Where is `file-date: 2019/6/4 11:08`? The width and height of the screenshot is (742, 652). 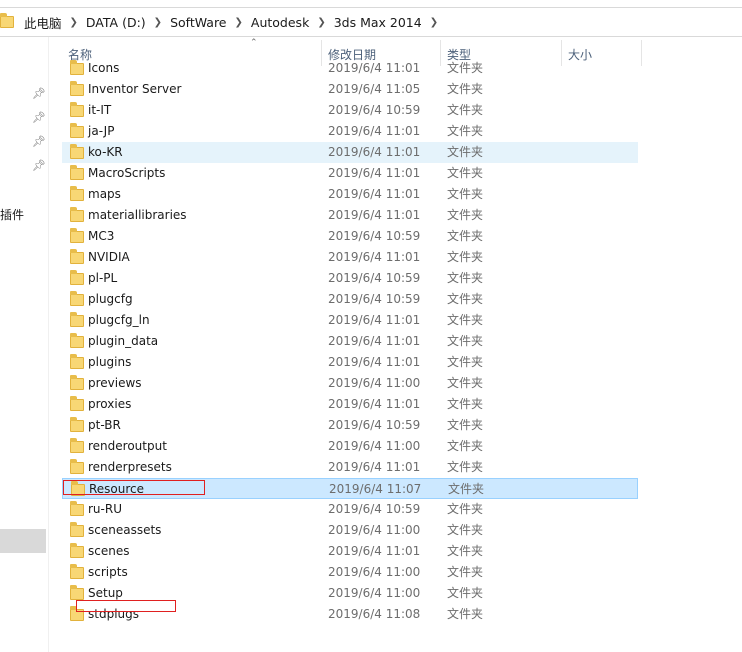
file-date: 2019/6/4 11:08 is located at coordinates (374, 614).